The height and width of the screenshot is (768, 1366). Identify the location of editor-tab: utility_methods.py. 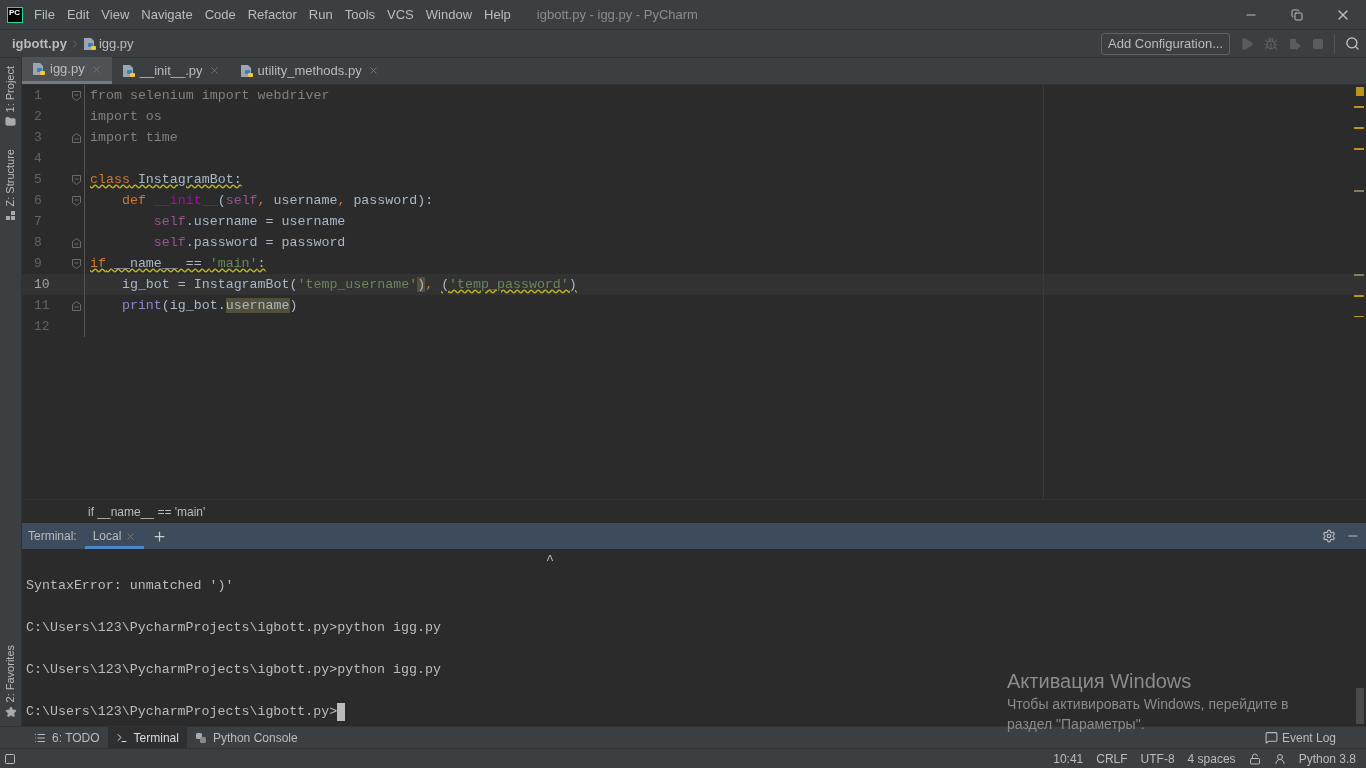
(309, 70).